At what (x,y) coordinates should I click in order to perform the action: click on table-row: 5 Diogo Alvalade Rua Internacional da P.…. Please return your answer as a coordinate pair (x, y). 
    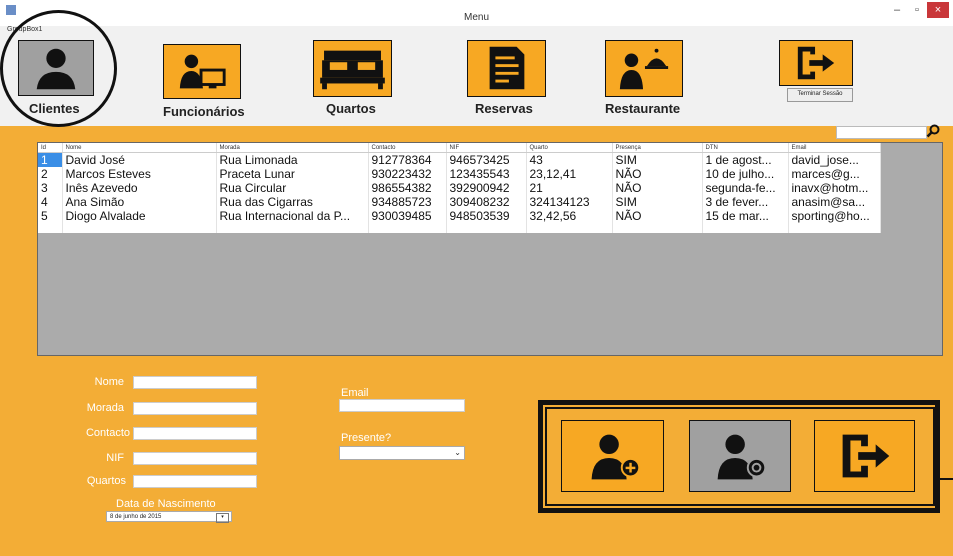
    Looking at the image, I should click on (459, 216).